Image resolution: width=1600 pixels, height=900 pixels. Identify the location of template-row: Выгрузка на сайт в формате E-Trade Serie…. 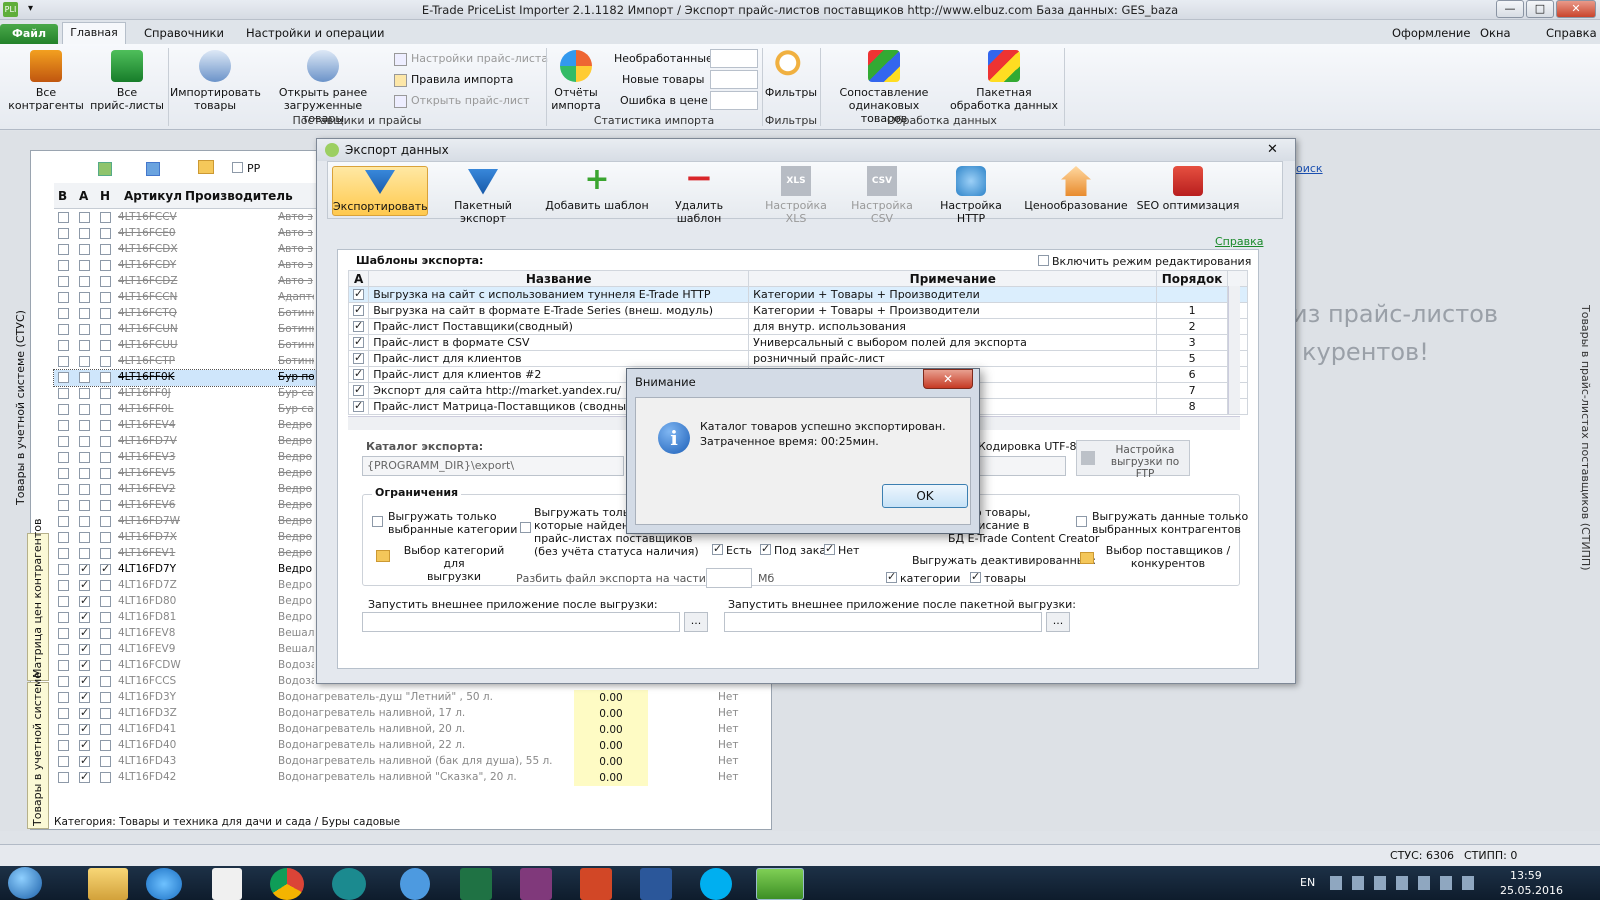
(798, 310).